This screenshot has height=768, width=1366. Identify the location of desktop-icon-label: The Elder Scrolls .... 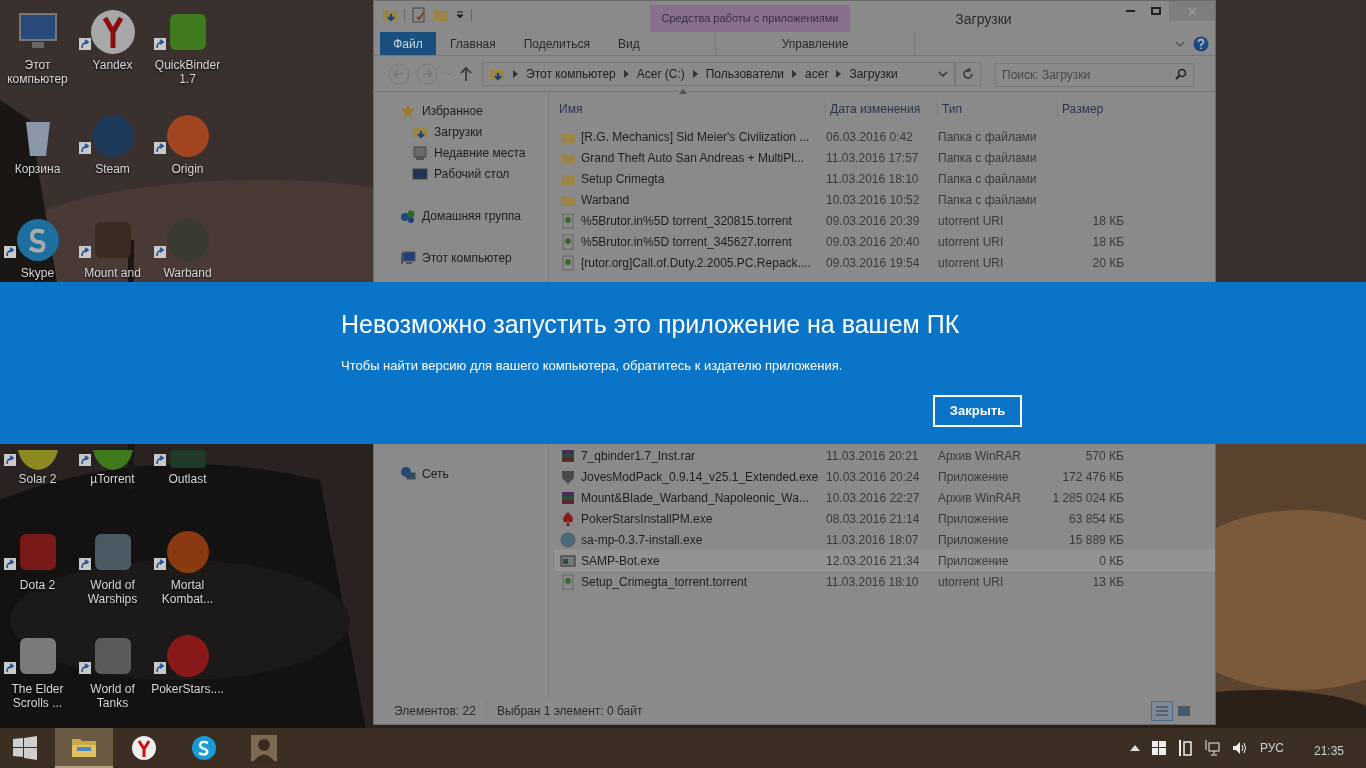
(37, 696).